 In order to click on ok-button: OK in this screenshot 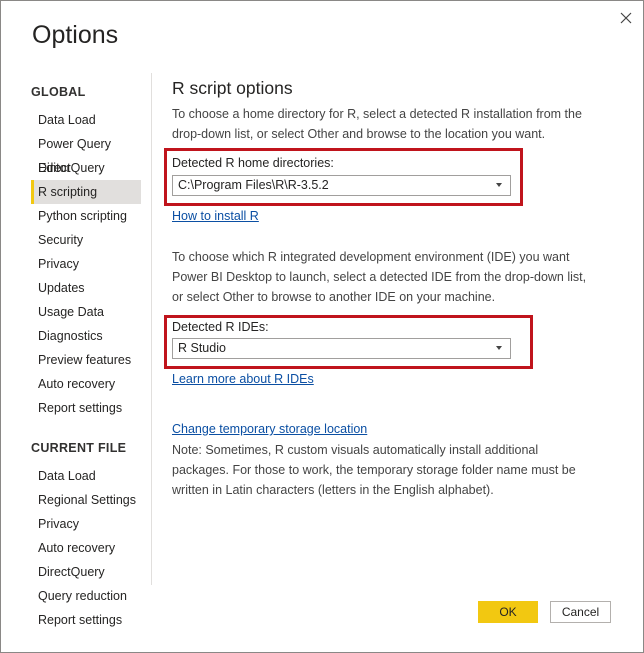, I will do `click(508, 612)`.